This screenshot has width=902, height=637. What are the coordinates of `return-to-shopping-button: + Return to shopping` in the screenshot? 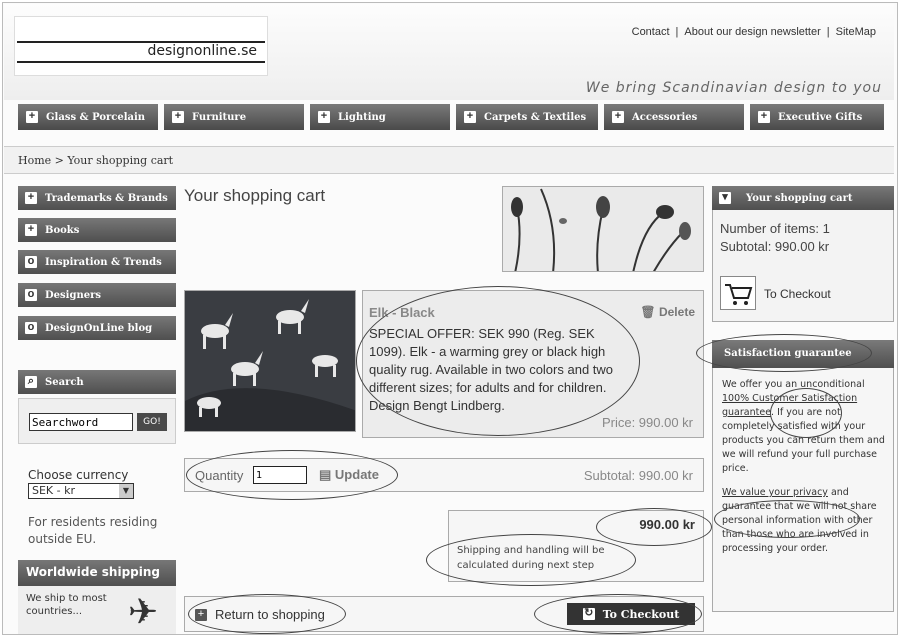 It's located at (260, 614).